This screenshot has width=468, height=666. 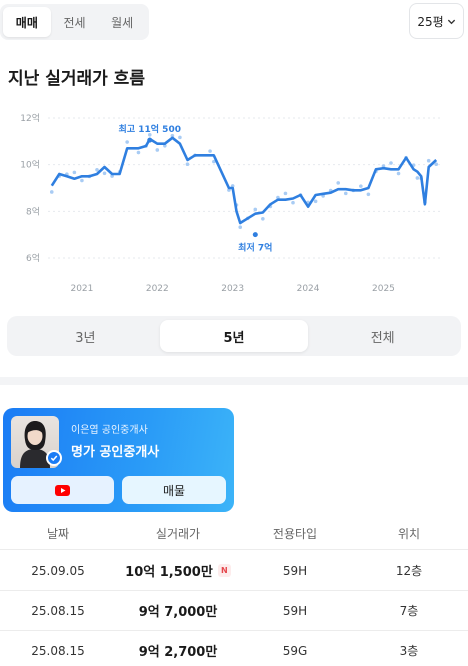 What do you see at coordinates (409, 534) in the screenshot?
I see `header-floor: 위치` at bounding box center [409, 534].